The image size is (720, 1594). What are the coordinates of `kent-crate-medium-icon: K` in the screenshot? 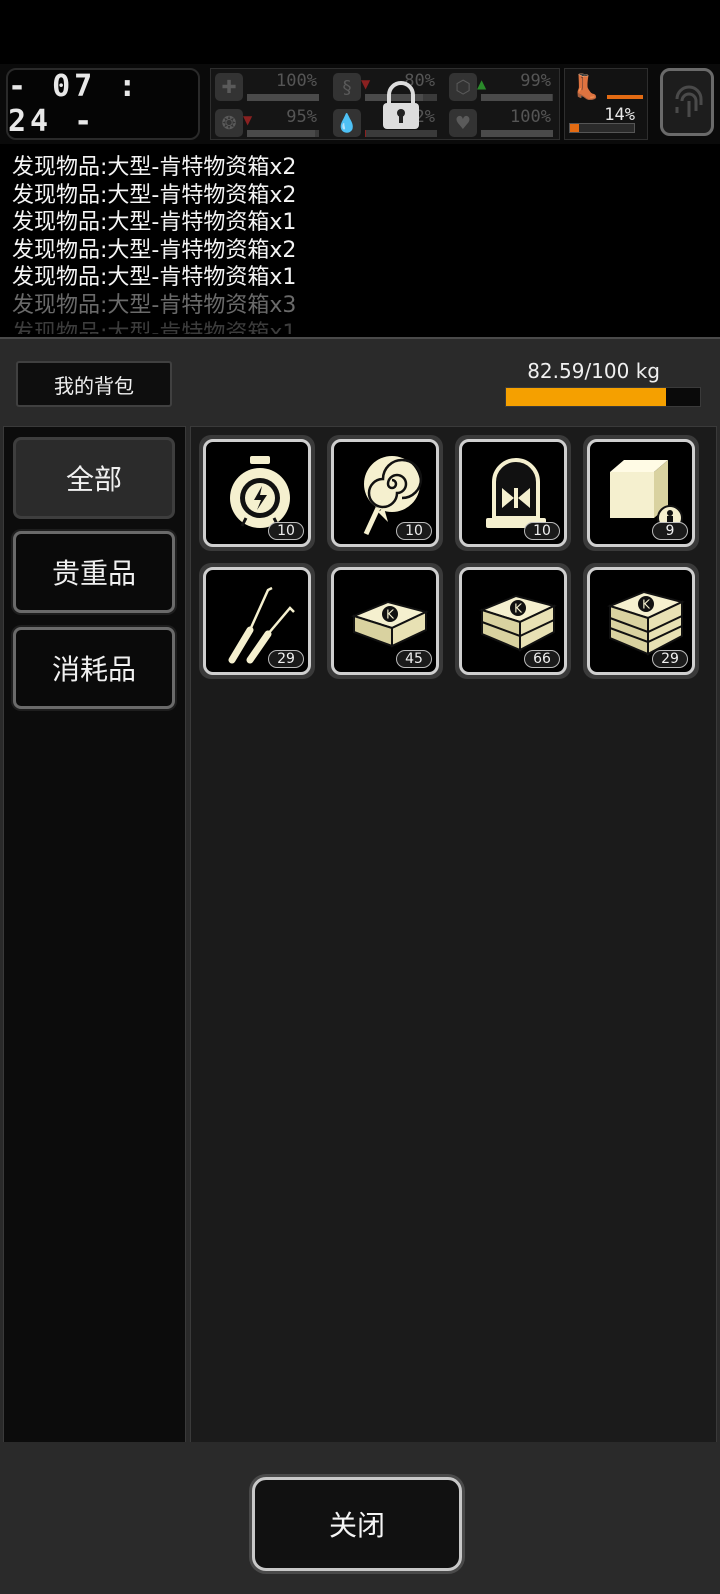 It's located at (518, 623).